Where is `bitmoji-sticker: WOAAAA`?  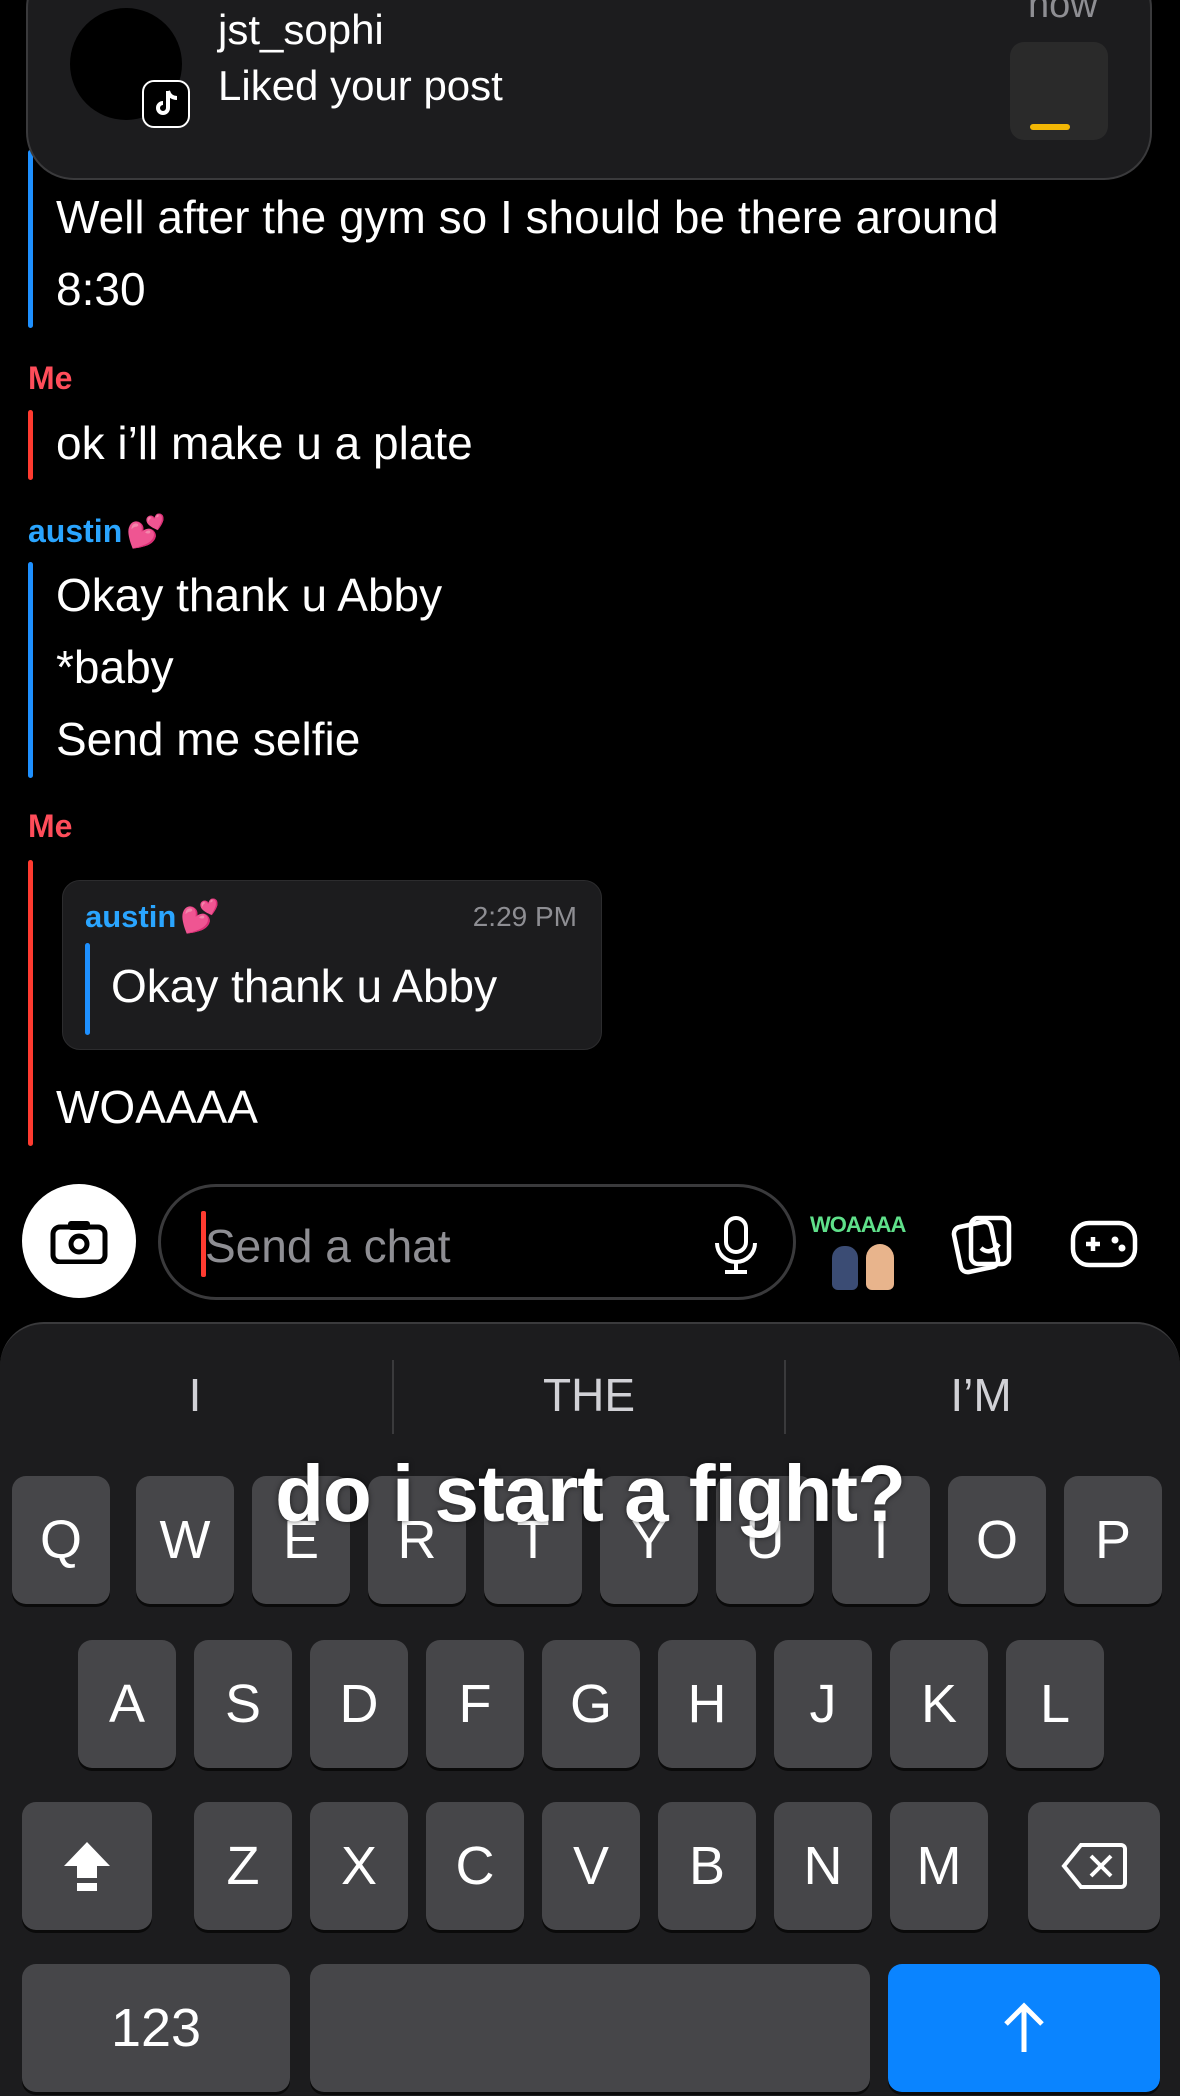 bitmoji-sticker: WOAAAA is located at coordinates (858, 1254).